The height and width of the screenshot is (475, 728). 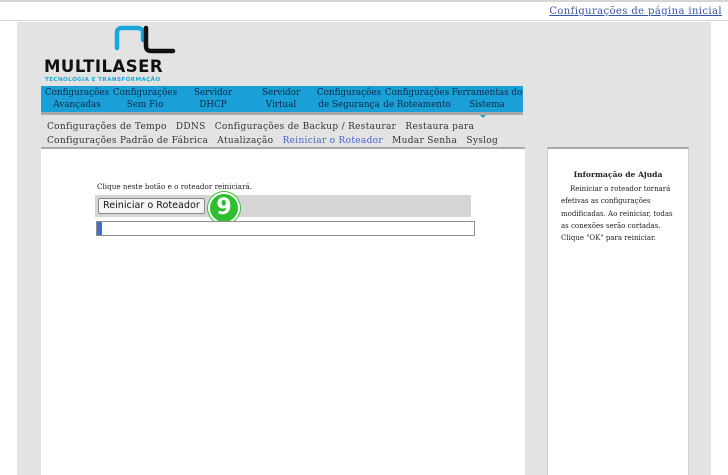 I want to click on top-divider, so click(x=364, y=1).